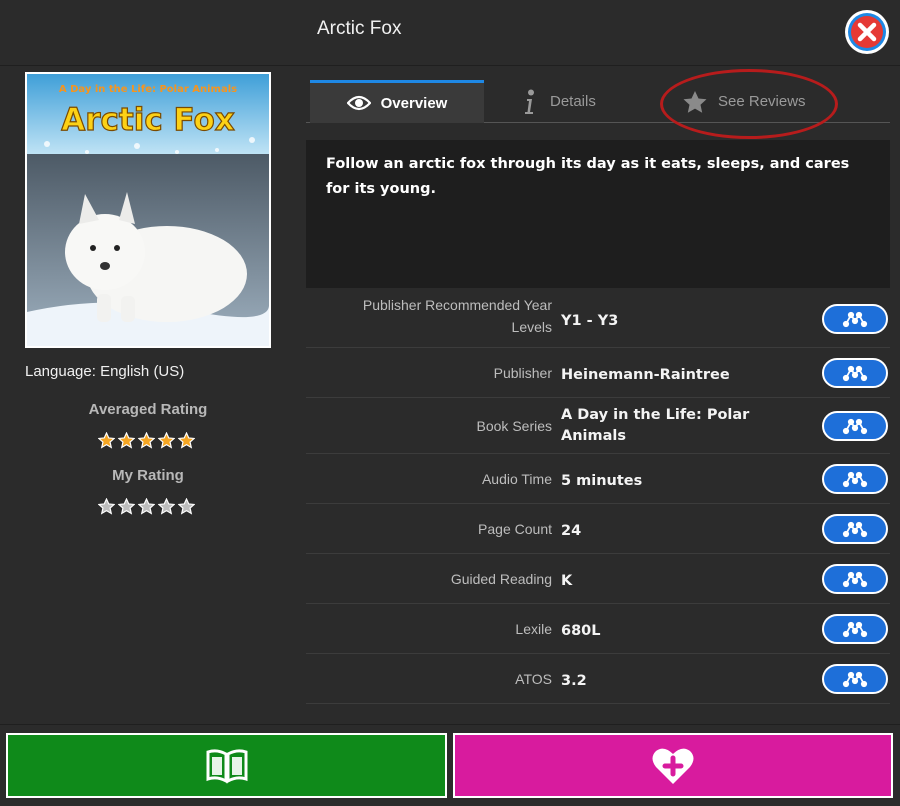 The image size is (900, 806). I want to click on read-book-button, so click(226, 765).